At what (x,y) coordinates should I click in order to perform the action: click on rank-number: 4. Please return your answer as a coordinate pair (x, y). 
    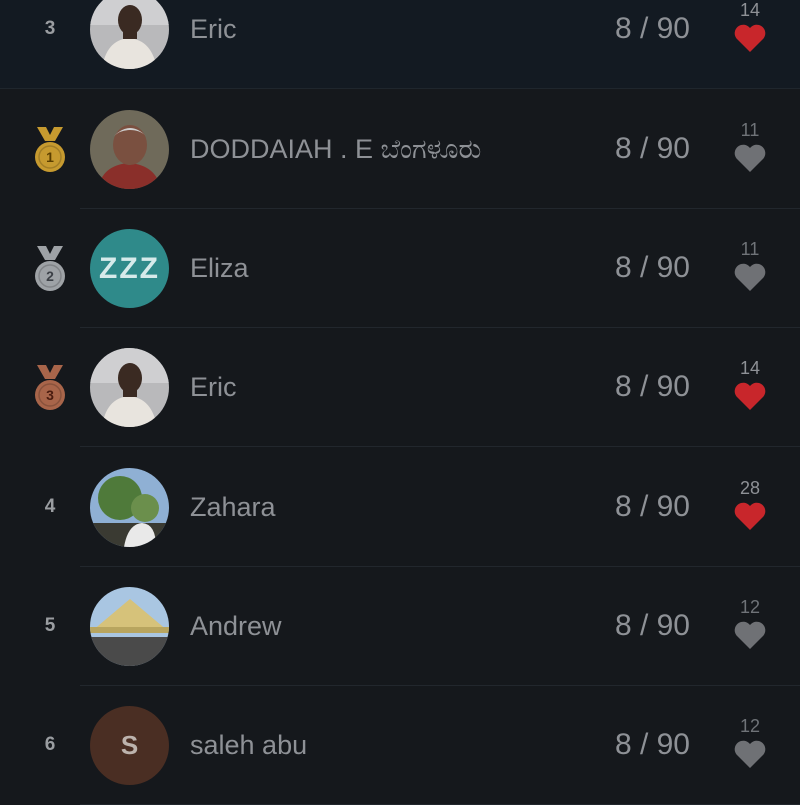
    Looking at the image, I should click on (50, 506).